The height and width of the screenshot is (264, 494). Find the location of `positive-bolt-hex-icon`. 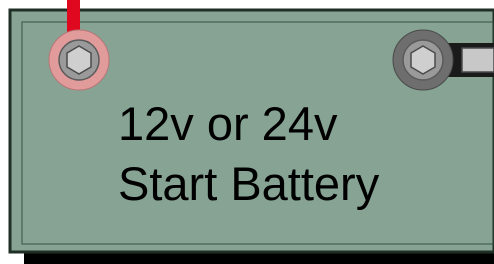

positive-bolt-hex-icon is located at coordinates (79, 60).